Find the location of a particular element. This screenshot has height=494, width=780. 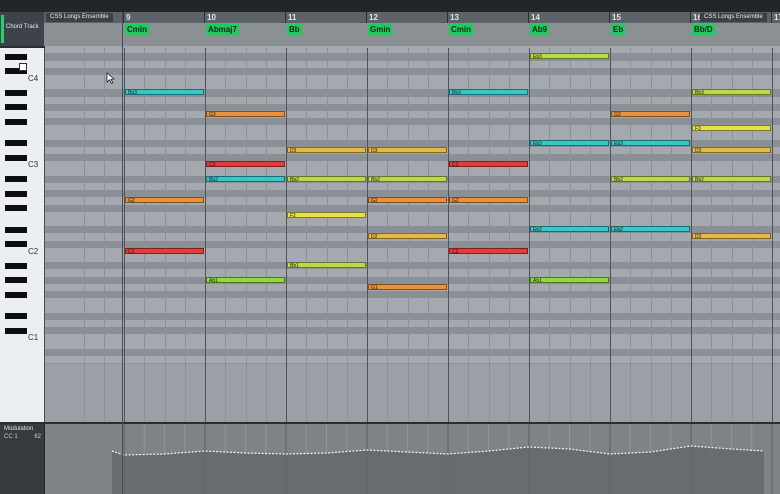

chord-track-header: Chord Track is located at coordinates (22, 29).